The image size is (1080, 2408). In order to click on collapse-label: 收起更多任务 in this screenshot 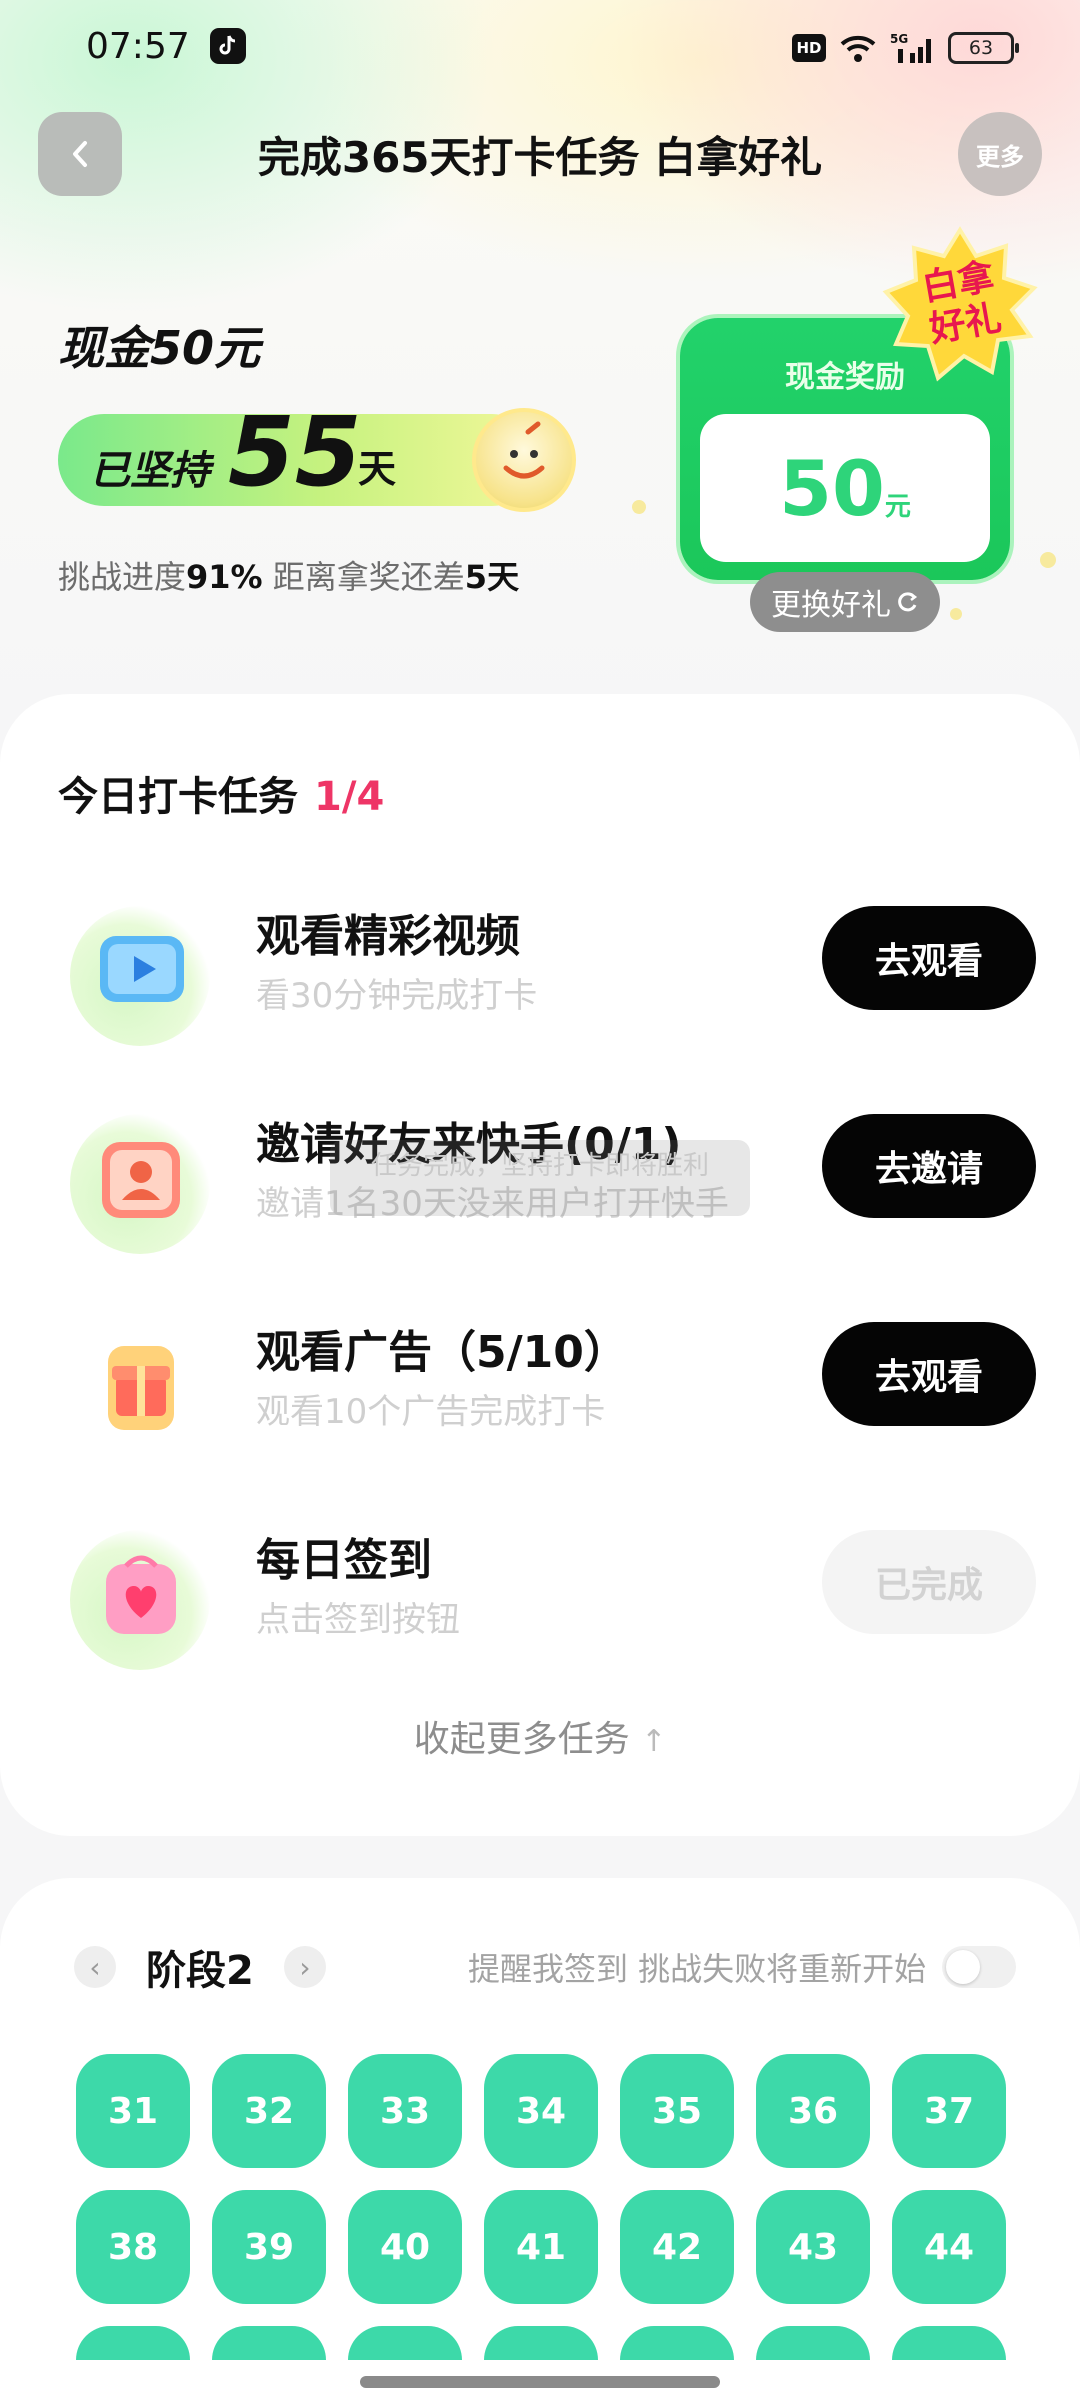, I will do `click(521, 1739)`.